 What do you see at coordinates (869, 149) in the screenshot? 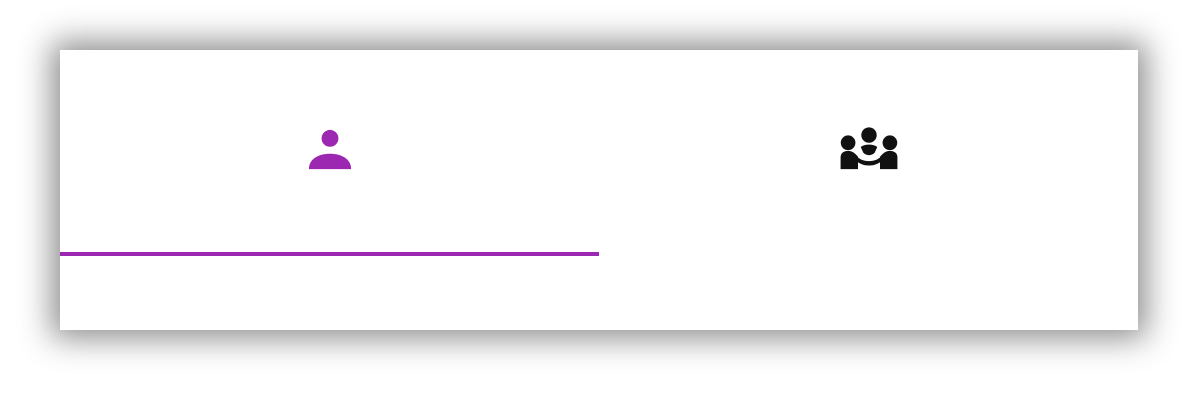
I see `group-icon` at bounding box center [869, 149].